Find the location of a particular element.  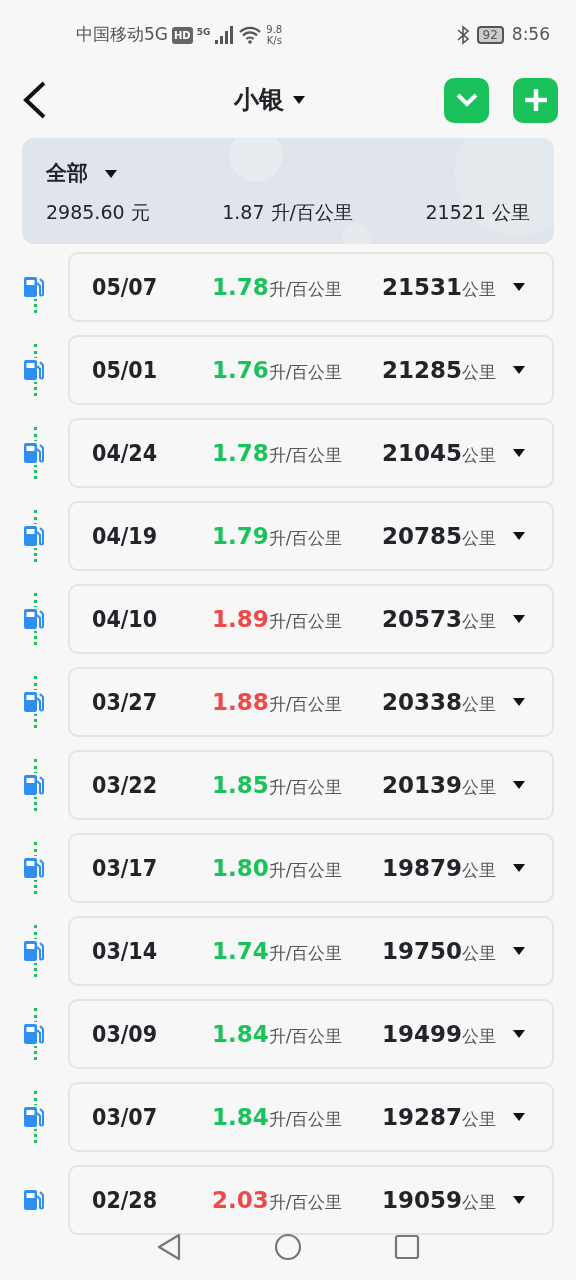

total-cost: 2985.60 元 is located at coordinates (98, 212).